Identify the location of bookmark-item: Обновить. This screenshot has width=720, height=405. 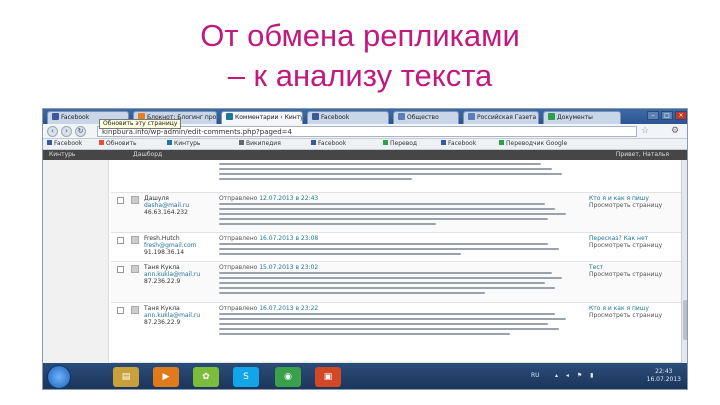
(117, 144).